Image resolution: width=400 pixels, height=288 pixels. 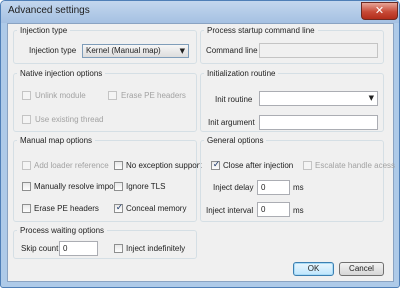 What do you see at coordinates (118, 165) in the screenshot?
I see `no-exception-support-checkbox` at bounding box center [118, 165].